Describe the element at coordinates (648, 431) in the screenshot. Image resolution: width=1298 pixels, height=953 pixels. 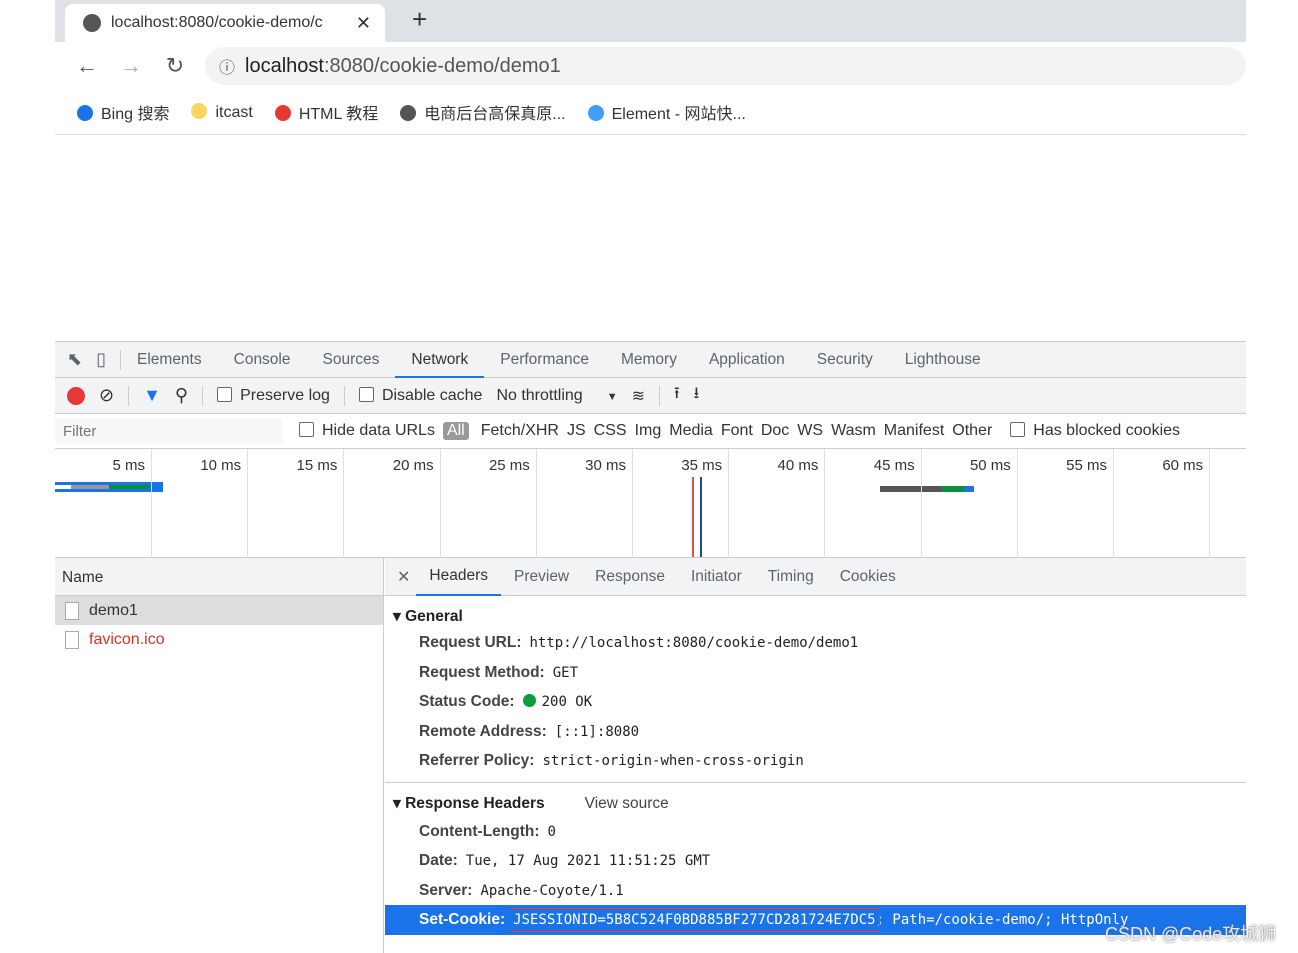
I see `filter-type-img: Img` at that location.